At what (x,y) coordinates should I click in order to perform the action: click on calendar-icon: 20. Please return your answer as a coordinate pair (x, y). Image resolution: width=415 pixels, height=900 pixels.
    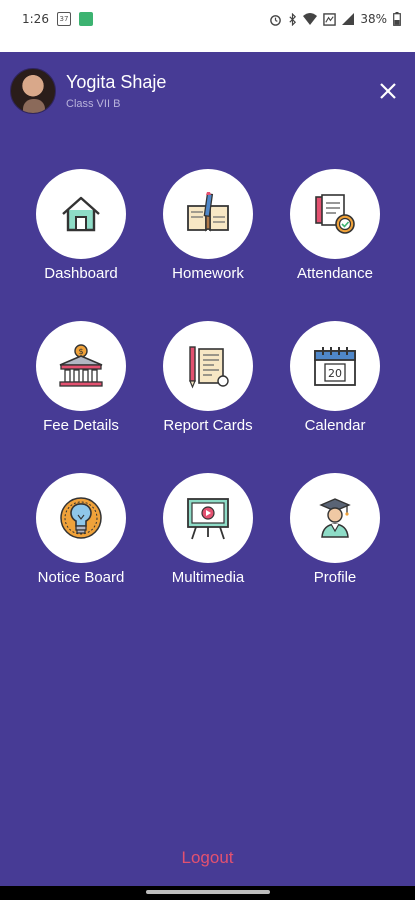
    Looking at the image, I should click on (335, 366).